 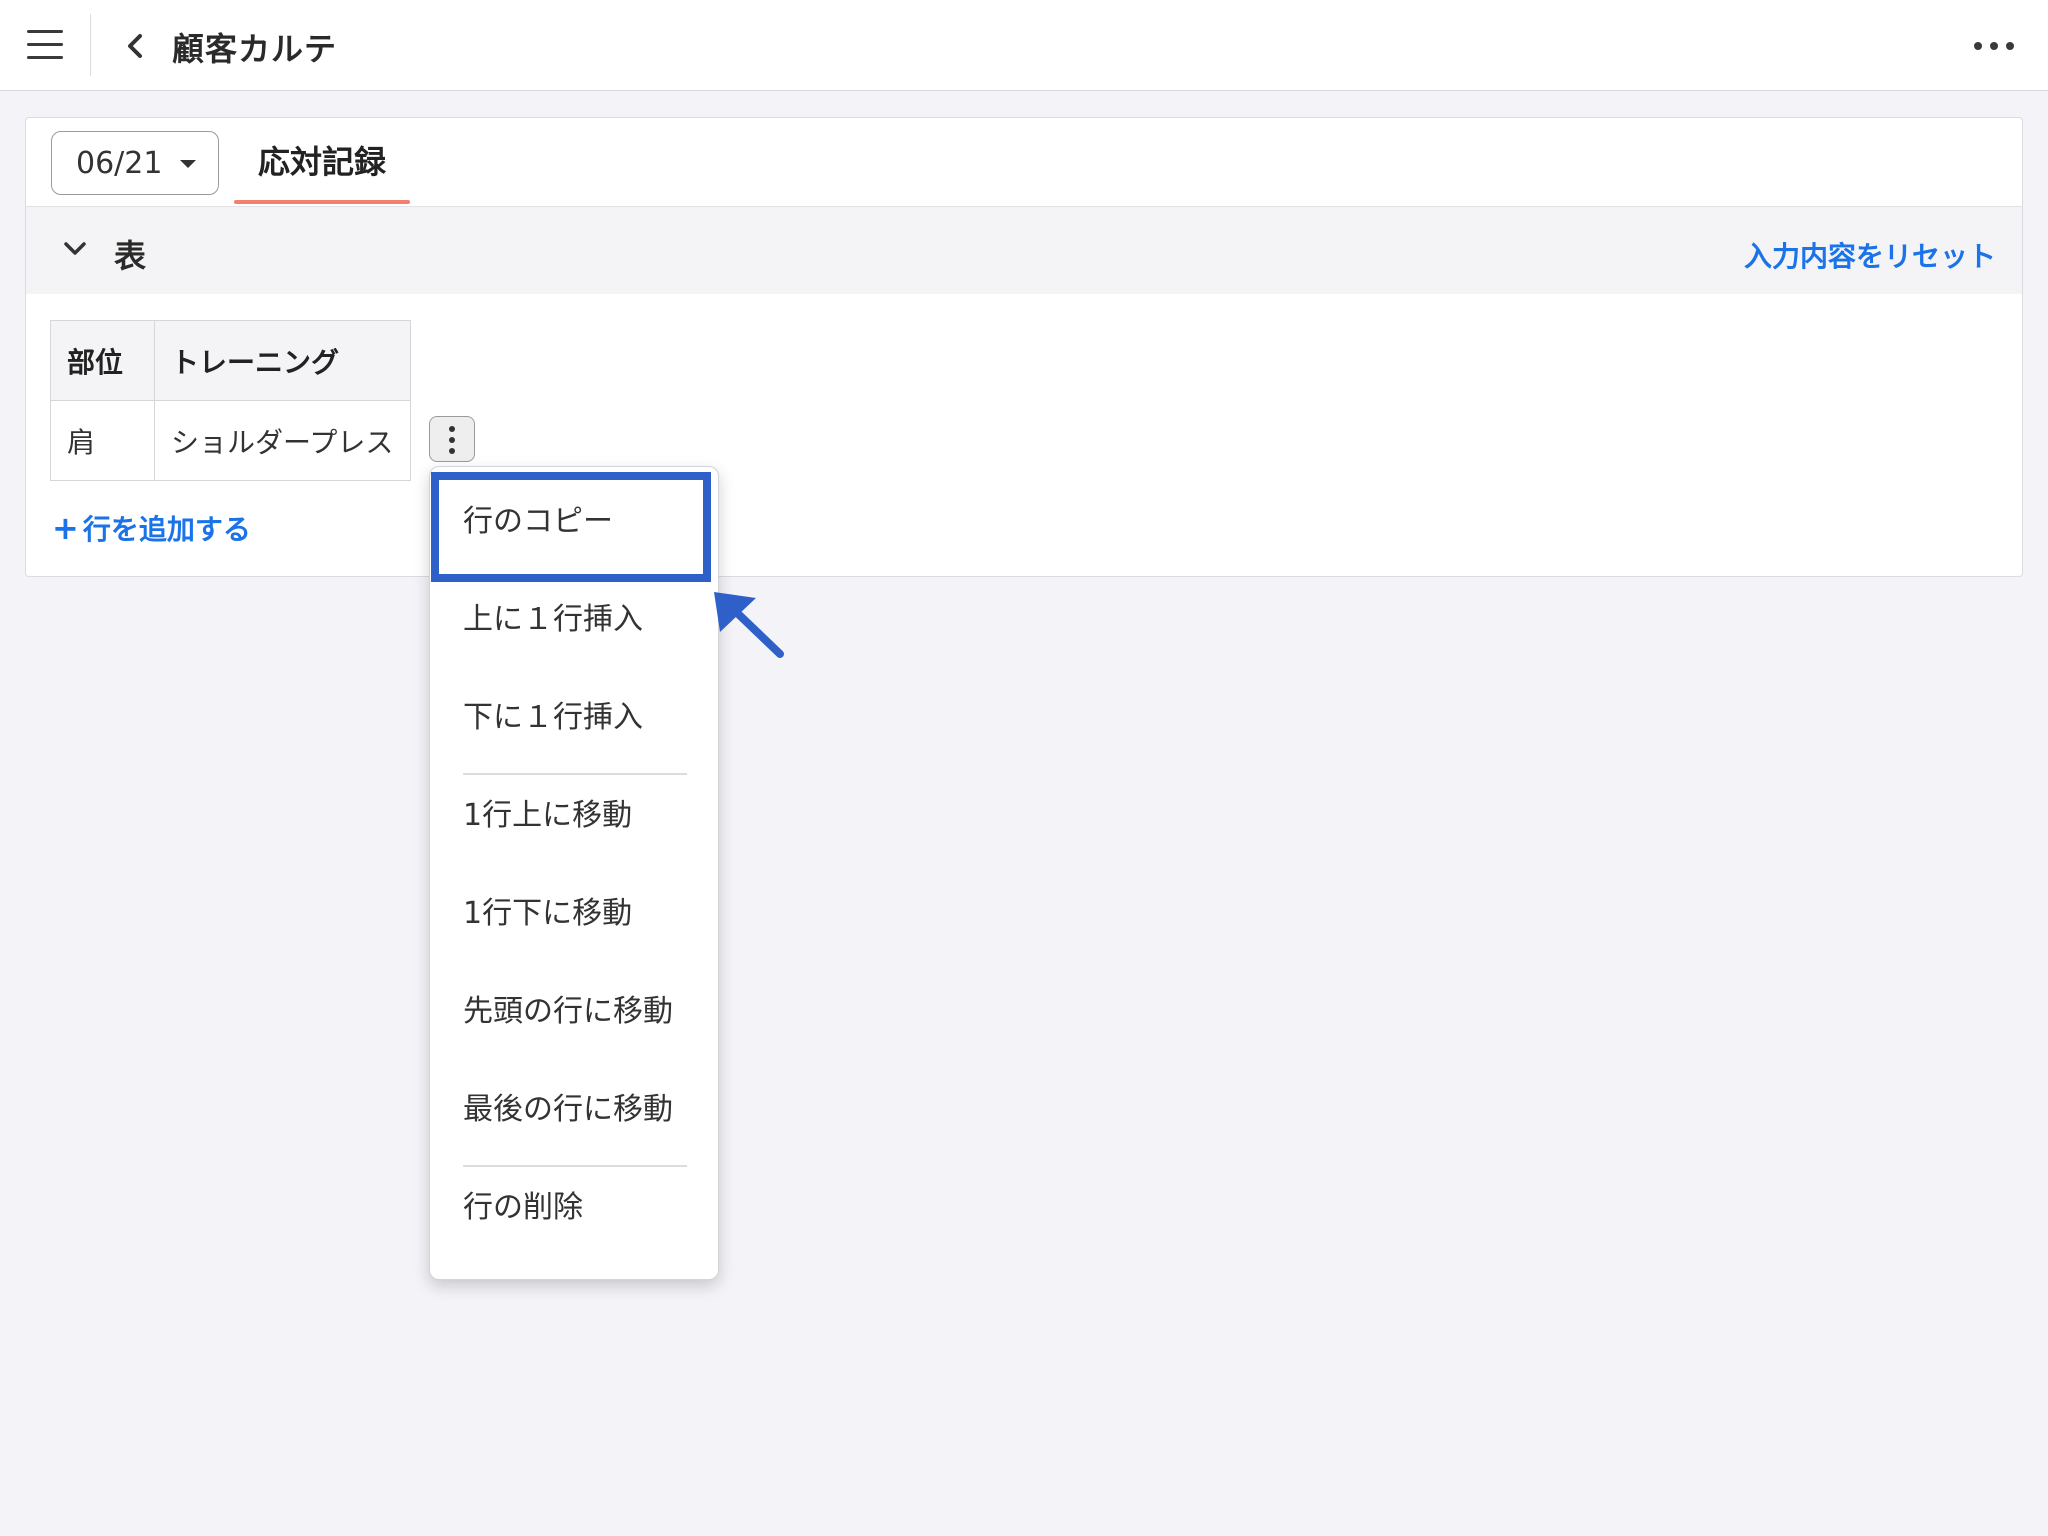 What do you see at coordinates (130, 256) in the screenshot?
I see `section-title: 表` at bounding box center [130, 256].